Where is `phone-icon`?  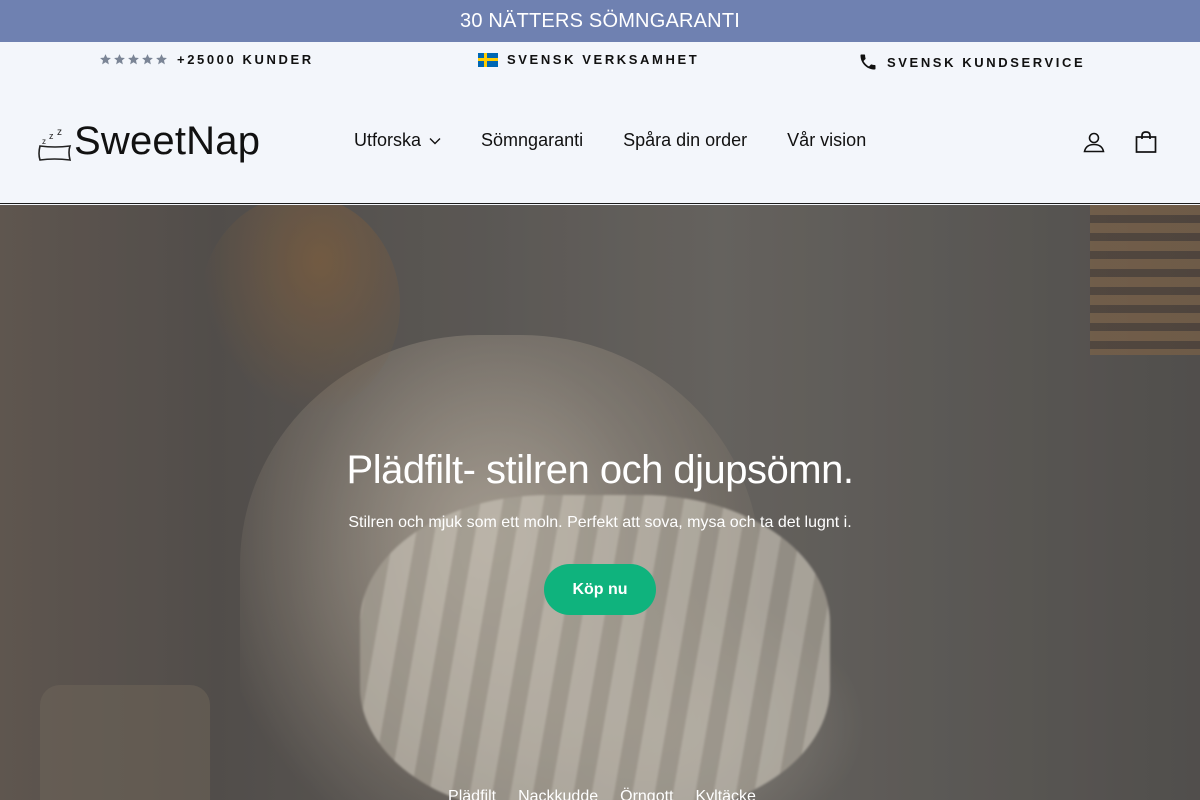 phone-icon is located at coordinates (868, 62).